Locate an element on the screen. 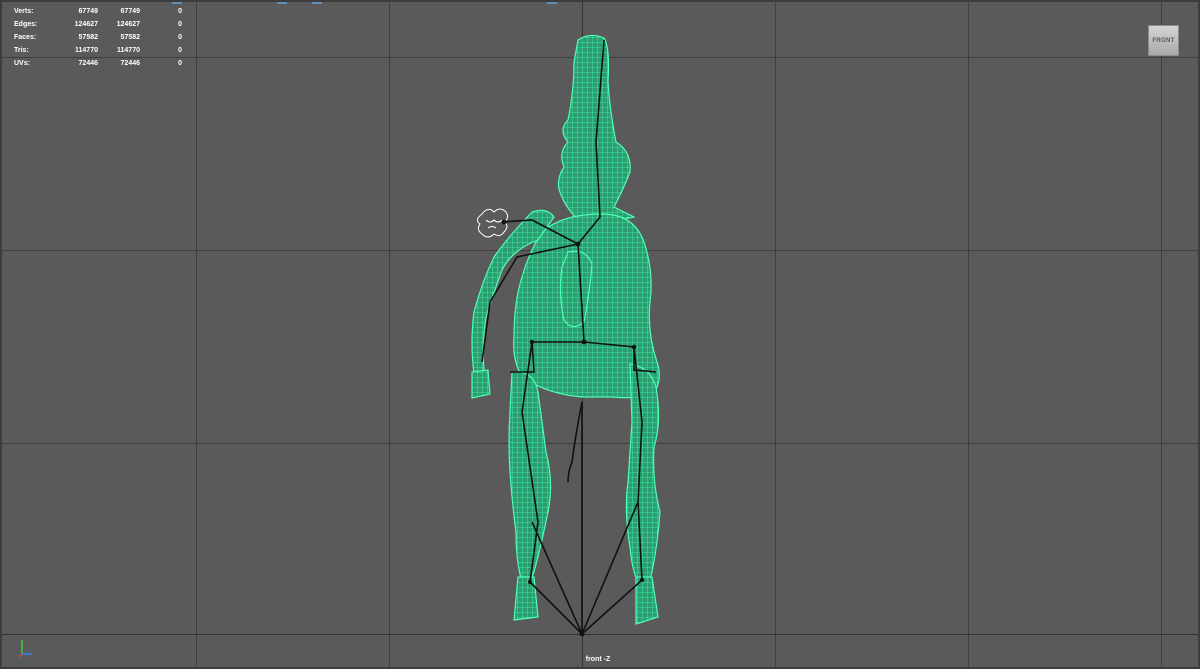  hud-v1: 57582 is located at coordinates (88, 37).